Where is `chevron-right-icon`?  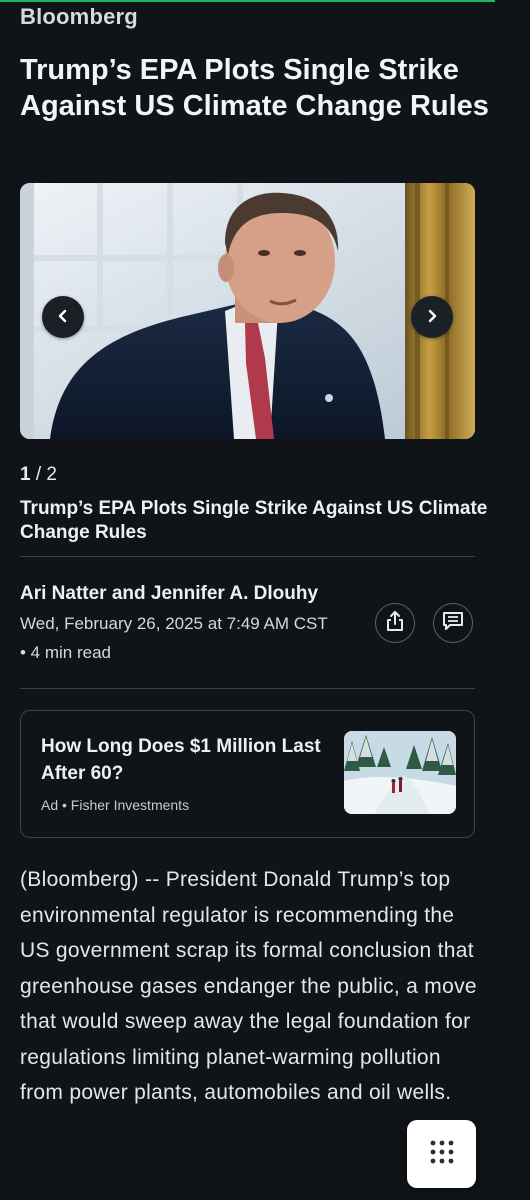 chevron-right-icon is located at coordinates (432, 317).